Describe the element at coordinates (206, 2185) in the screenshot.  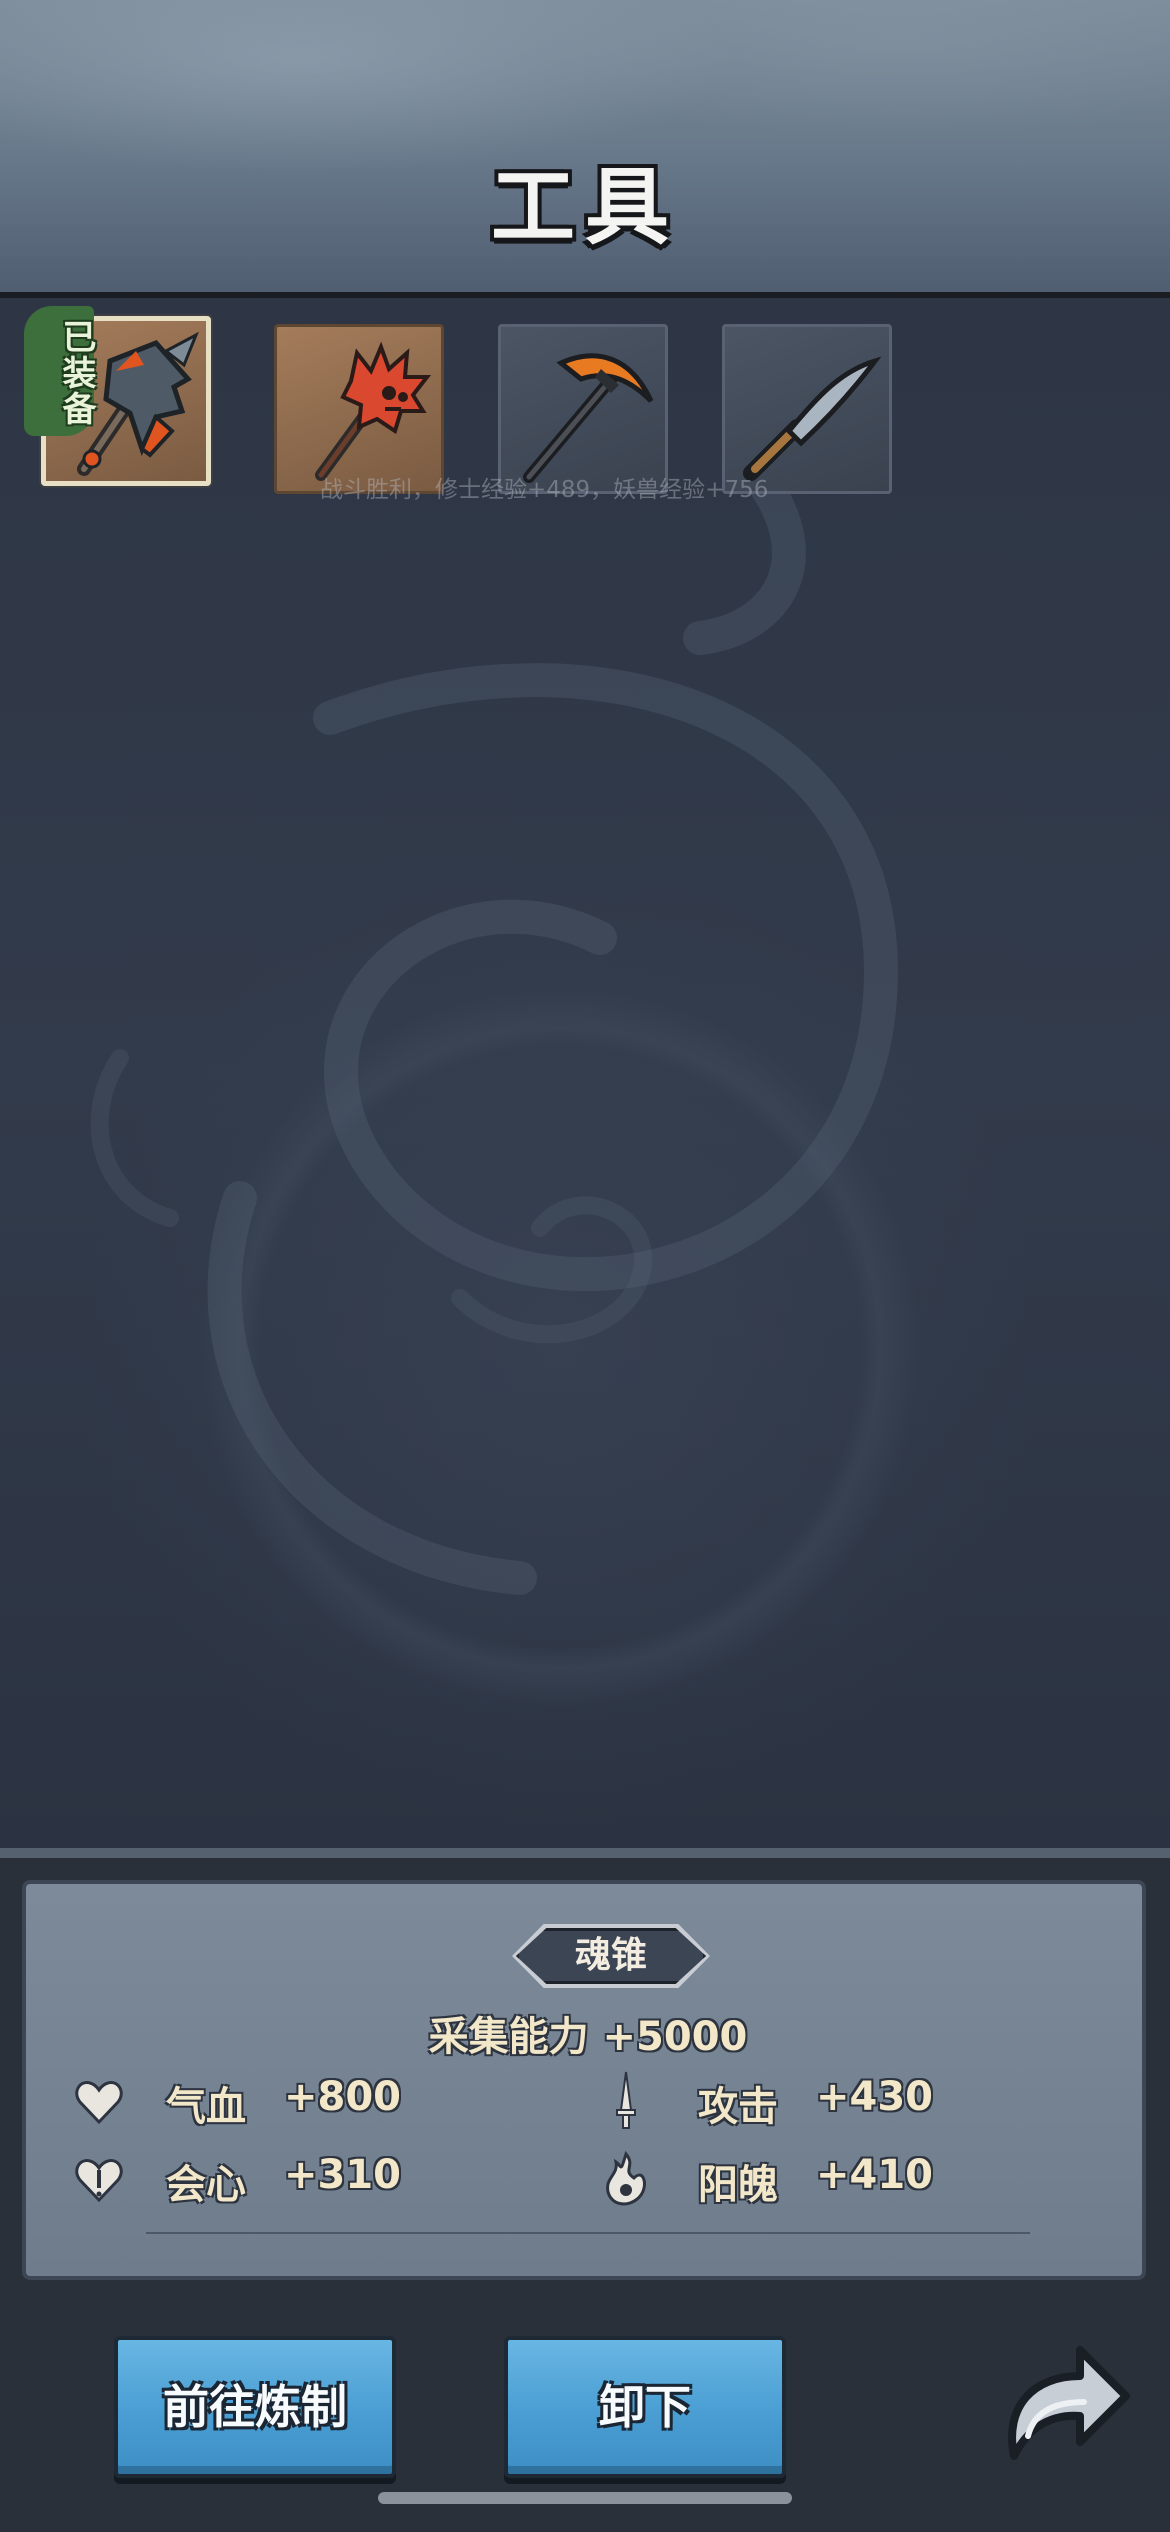
I see `stat-label-crit: 会心` at that location.